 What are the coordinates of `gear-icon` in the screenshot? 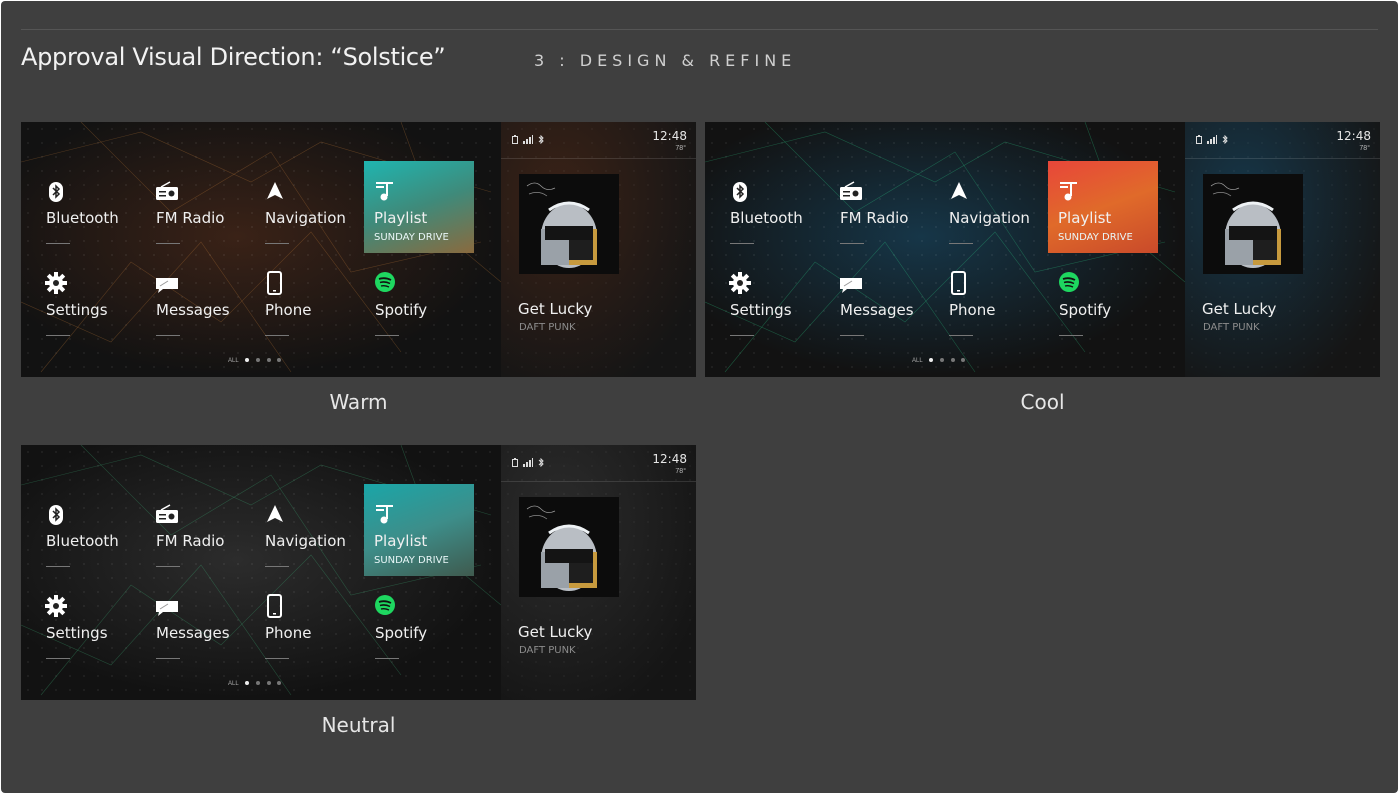 It's located at (56, 606).